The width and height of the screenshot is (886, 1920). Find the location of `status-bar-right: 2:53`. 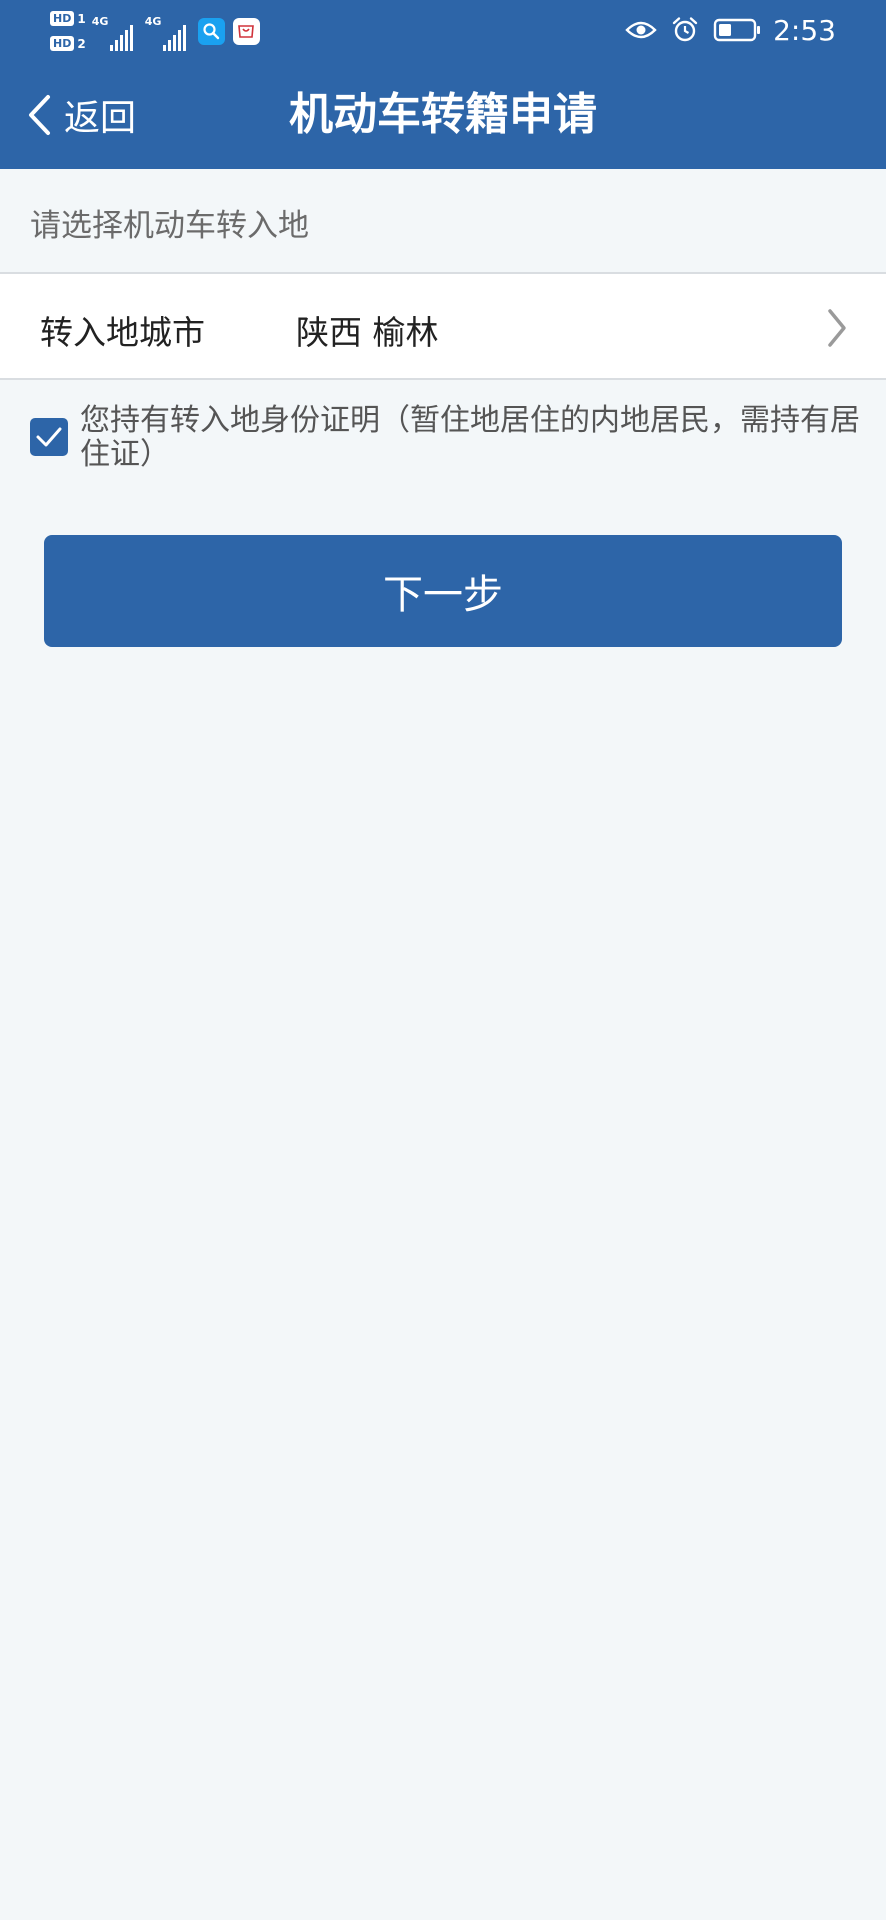

status-bar-right: 2:53 is located at coordinates (723, 30).